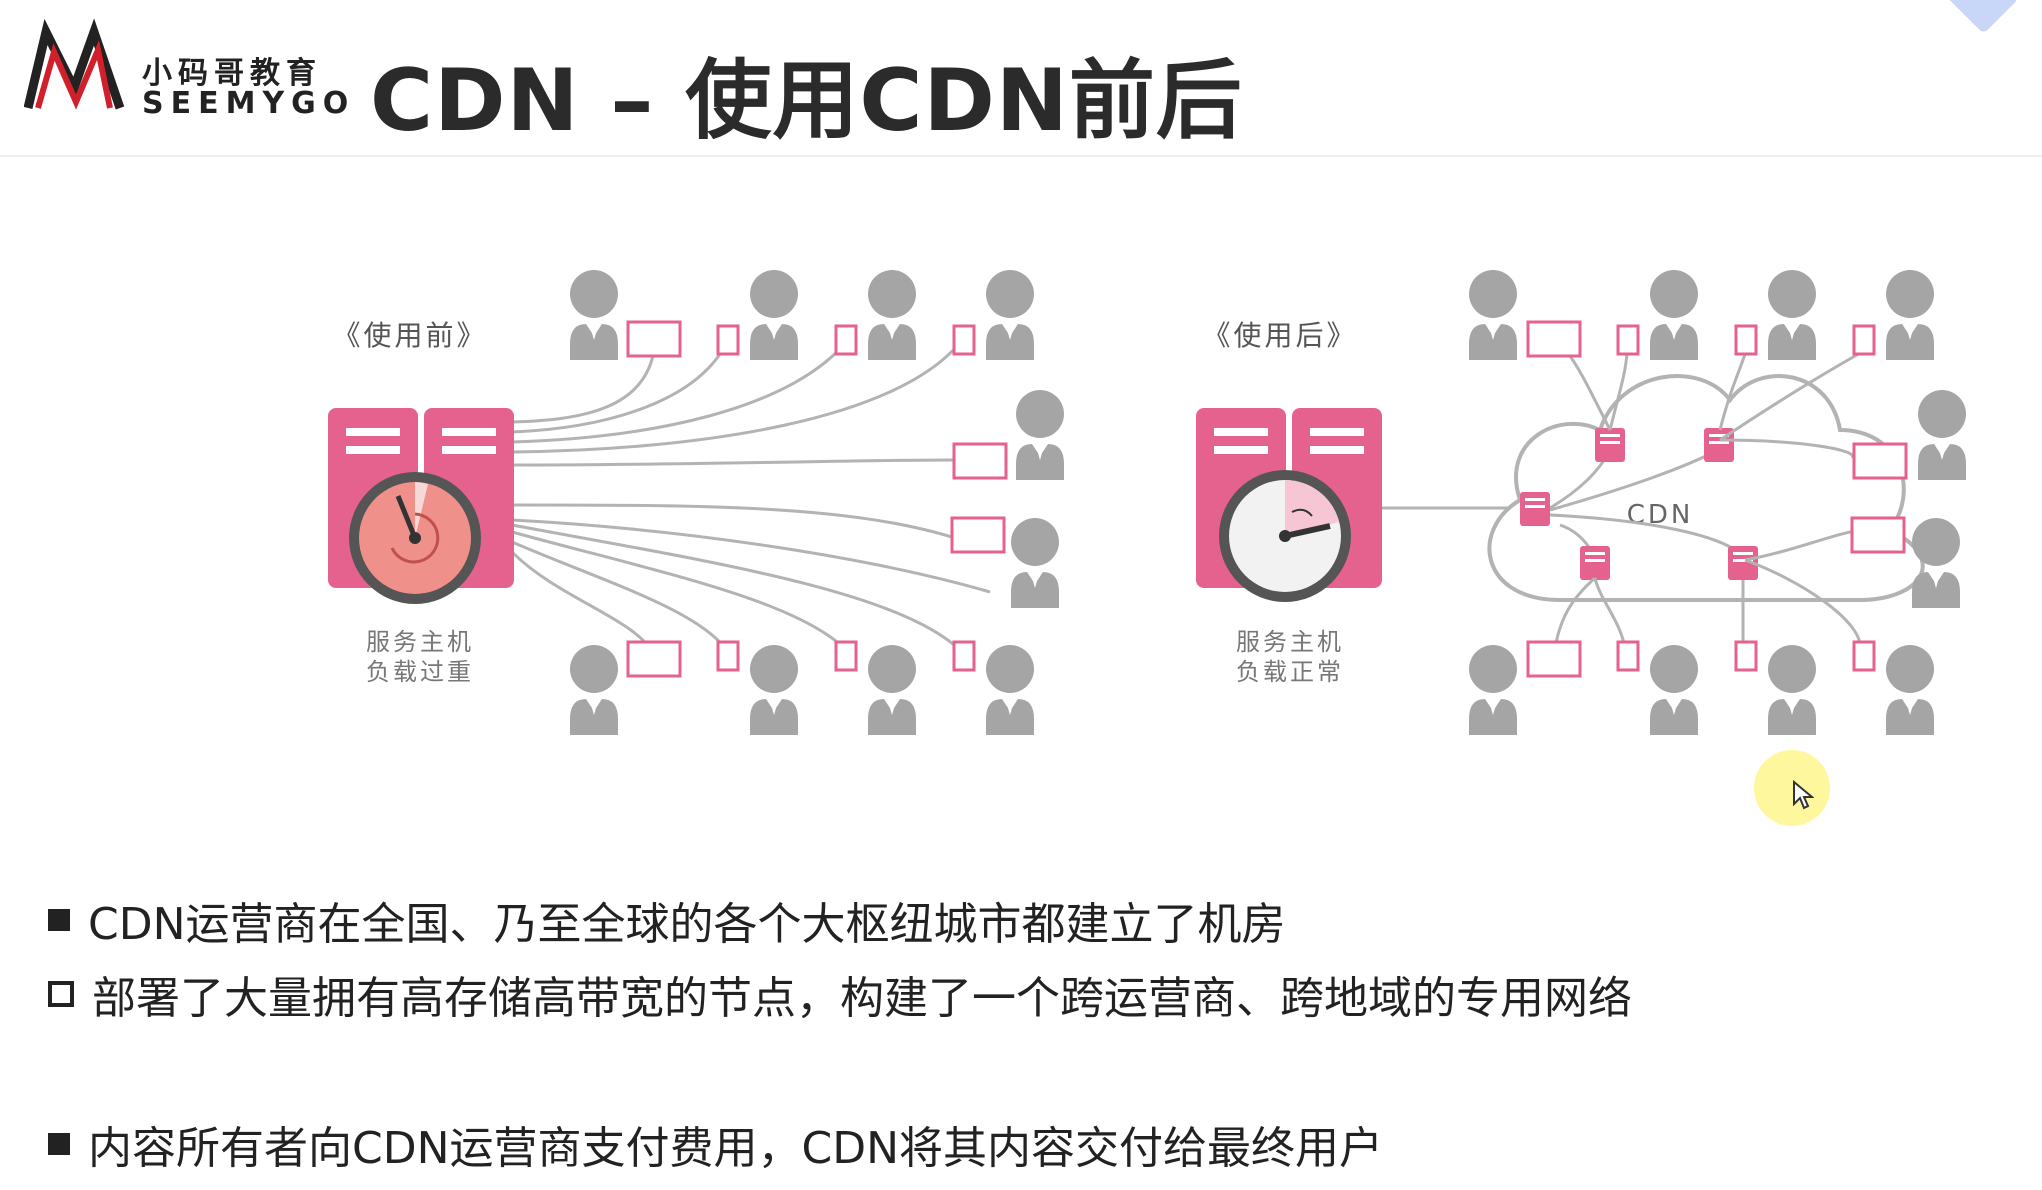 Image resolution: width=2042 pixels, height=1190 pixels. I want to click on bullet-item-2: 部署了大量拥有高存储高带宽的节点，构建了一个跨运营商、跨地域的专用网络, so click(840, 994).